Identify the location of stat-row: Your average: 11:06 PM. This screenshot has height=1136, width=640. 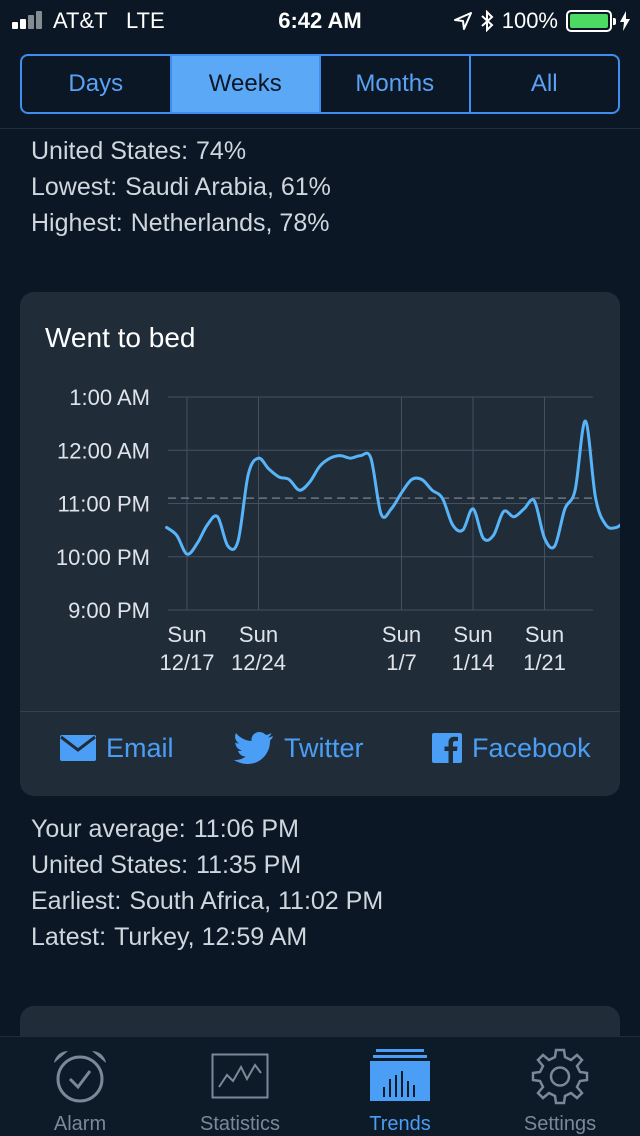
(207, 829).